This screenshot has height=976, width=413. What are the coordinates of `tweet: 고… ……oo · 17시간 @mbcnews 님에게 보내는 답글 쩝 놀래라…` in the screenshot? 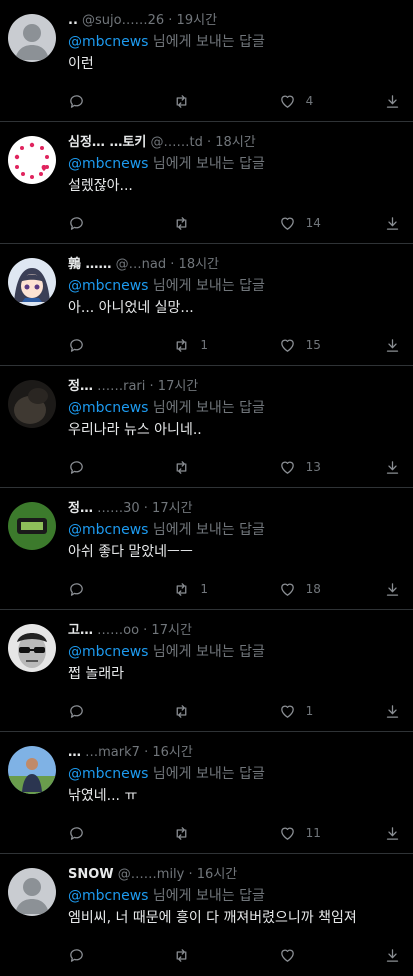 It's located at (206, 671).